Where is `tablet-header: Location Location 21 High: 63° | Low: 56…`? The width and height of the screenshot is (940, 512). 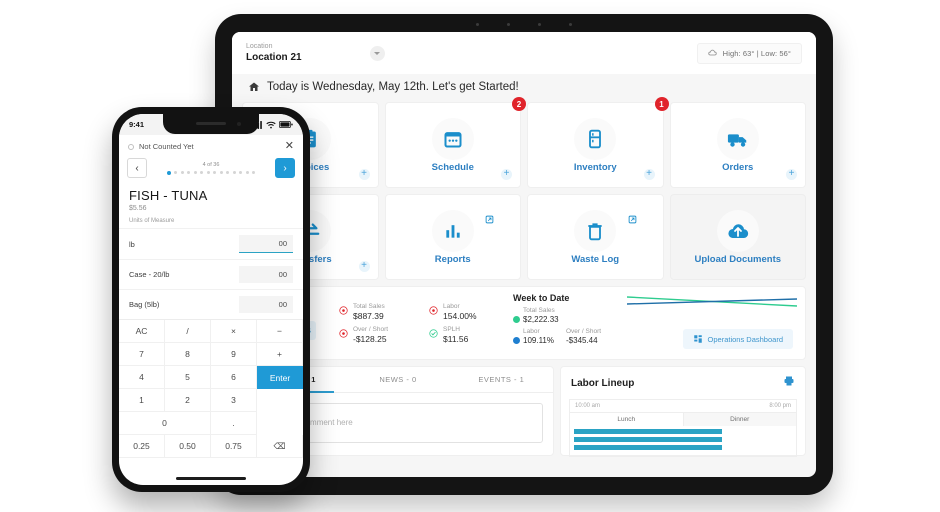
tablet-header: Location Location 21 High: 63° | Low: 56… is located at coordinates (524, 53).